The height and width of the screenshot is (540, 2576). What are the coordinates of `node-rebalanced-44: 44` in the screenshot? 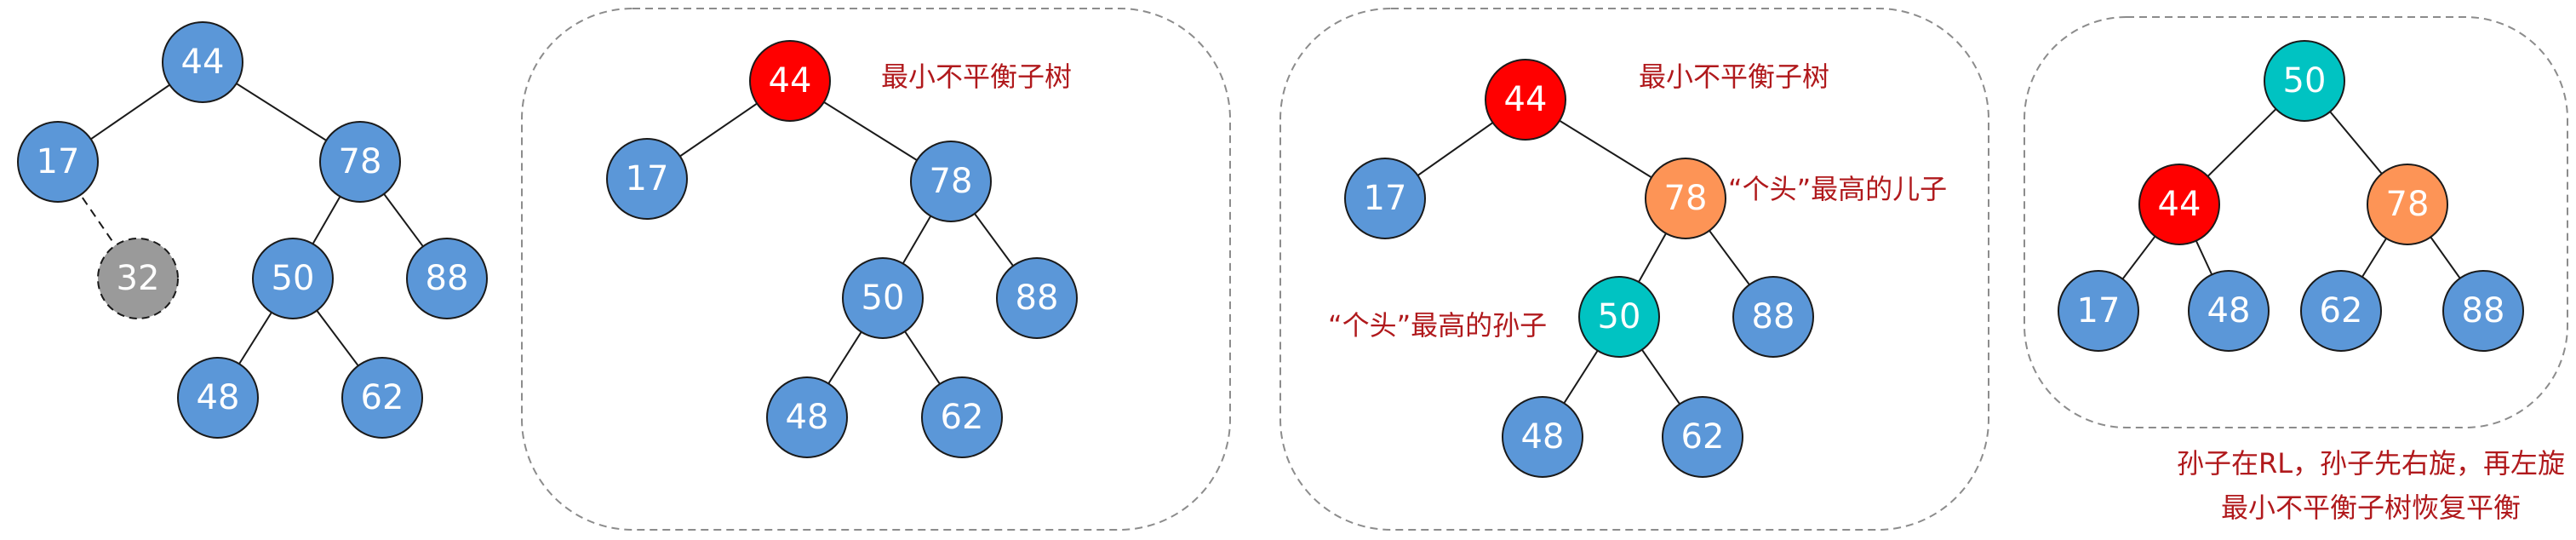 It's located at (2179, 204).